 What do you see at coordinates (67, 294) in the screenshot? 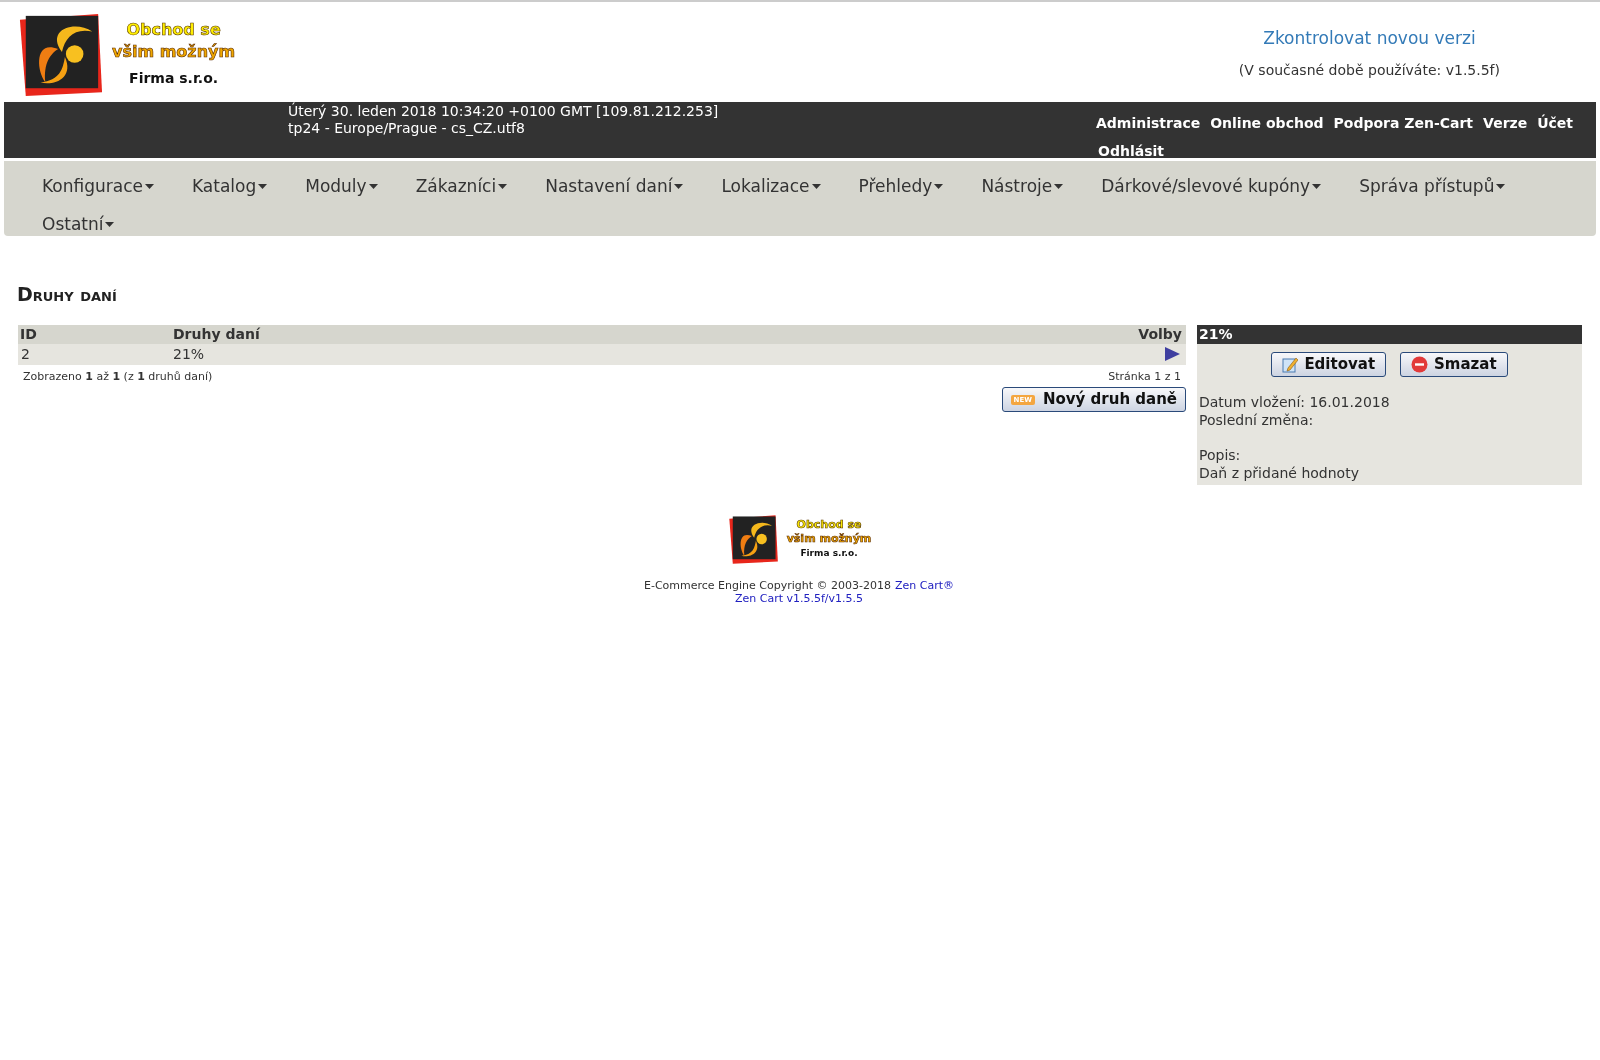
I see `page-title: Druhy daní` at bounding box center [67, 294].